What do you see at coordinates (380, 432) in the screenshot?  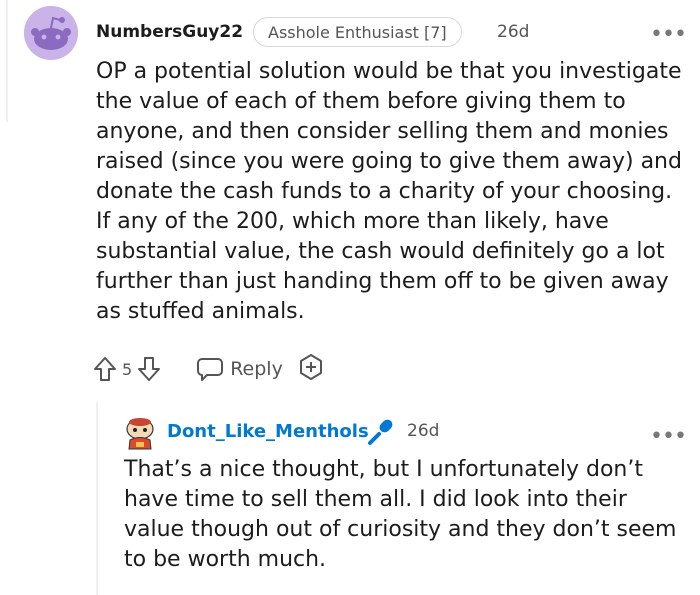 I see `microphone-icon` at bounding box center [380, 432].